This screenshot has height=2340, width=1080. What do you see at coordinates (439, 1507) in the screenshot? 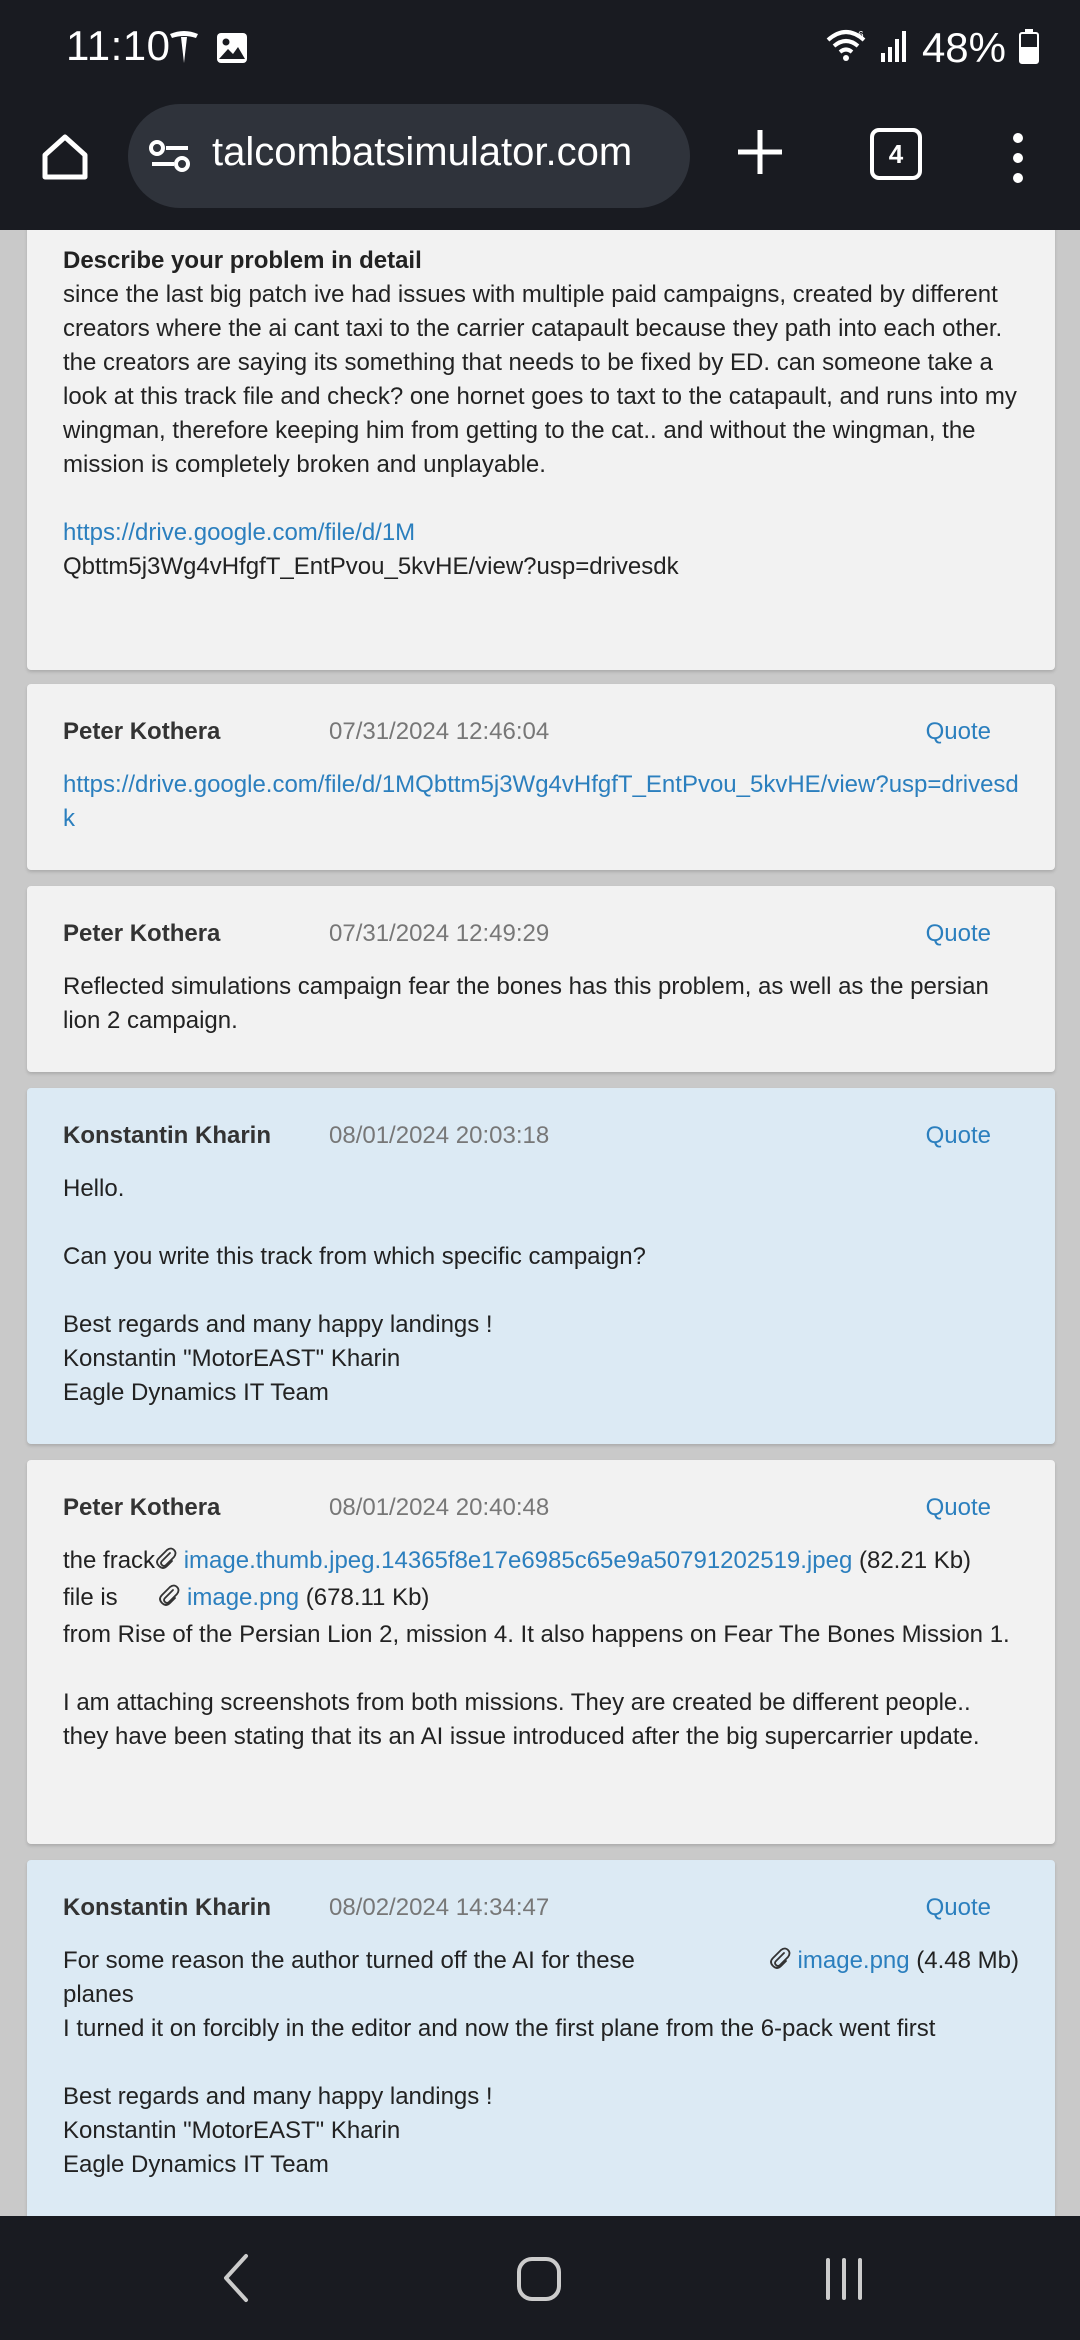
I see `comment-date: 08/01/2024 20:40:48` at bounding box center [439, 1507].